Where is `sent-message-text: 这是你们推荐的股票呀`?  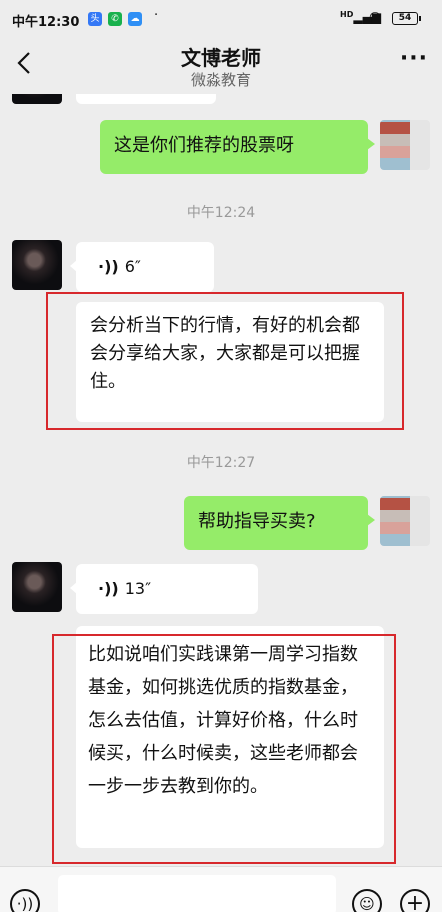 sent-message-text: 这是你们推荐的股票呀 is located at coordinates (204, 145).